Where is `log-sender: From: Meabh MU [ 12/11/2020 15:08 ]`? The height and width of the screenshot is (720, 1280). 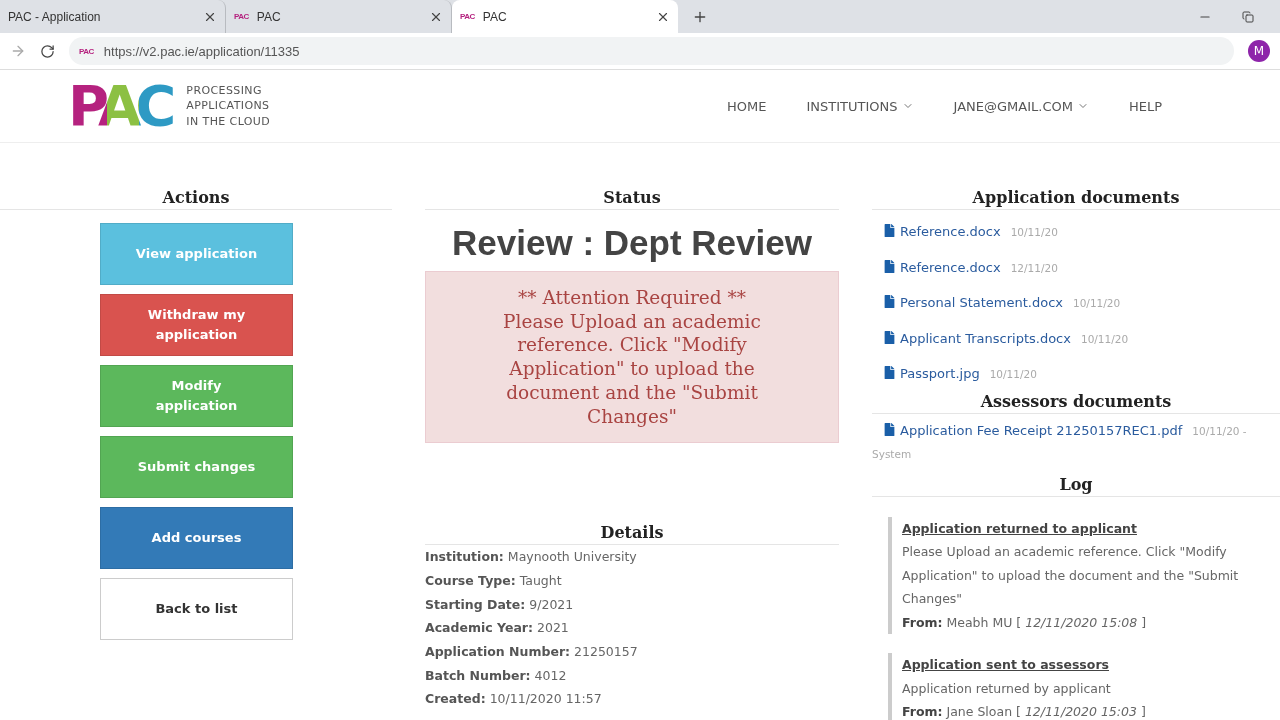 log-sender: From: Meabh MU [ 12/11/2020 15:08 ] is located at coordinates (1025, 622).